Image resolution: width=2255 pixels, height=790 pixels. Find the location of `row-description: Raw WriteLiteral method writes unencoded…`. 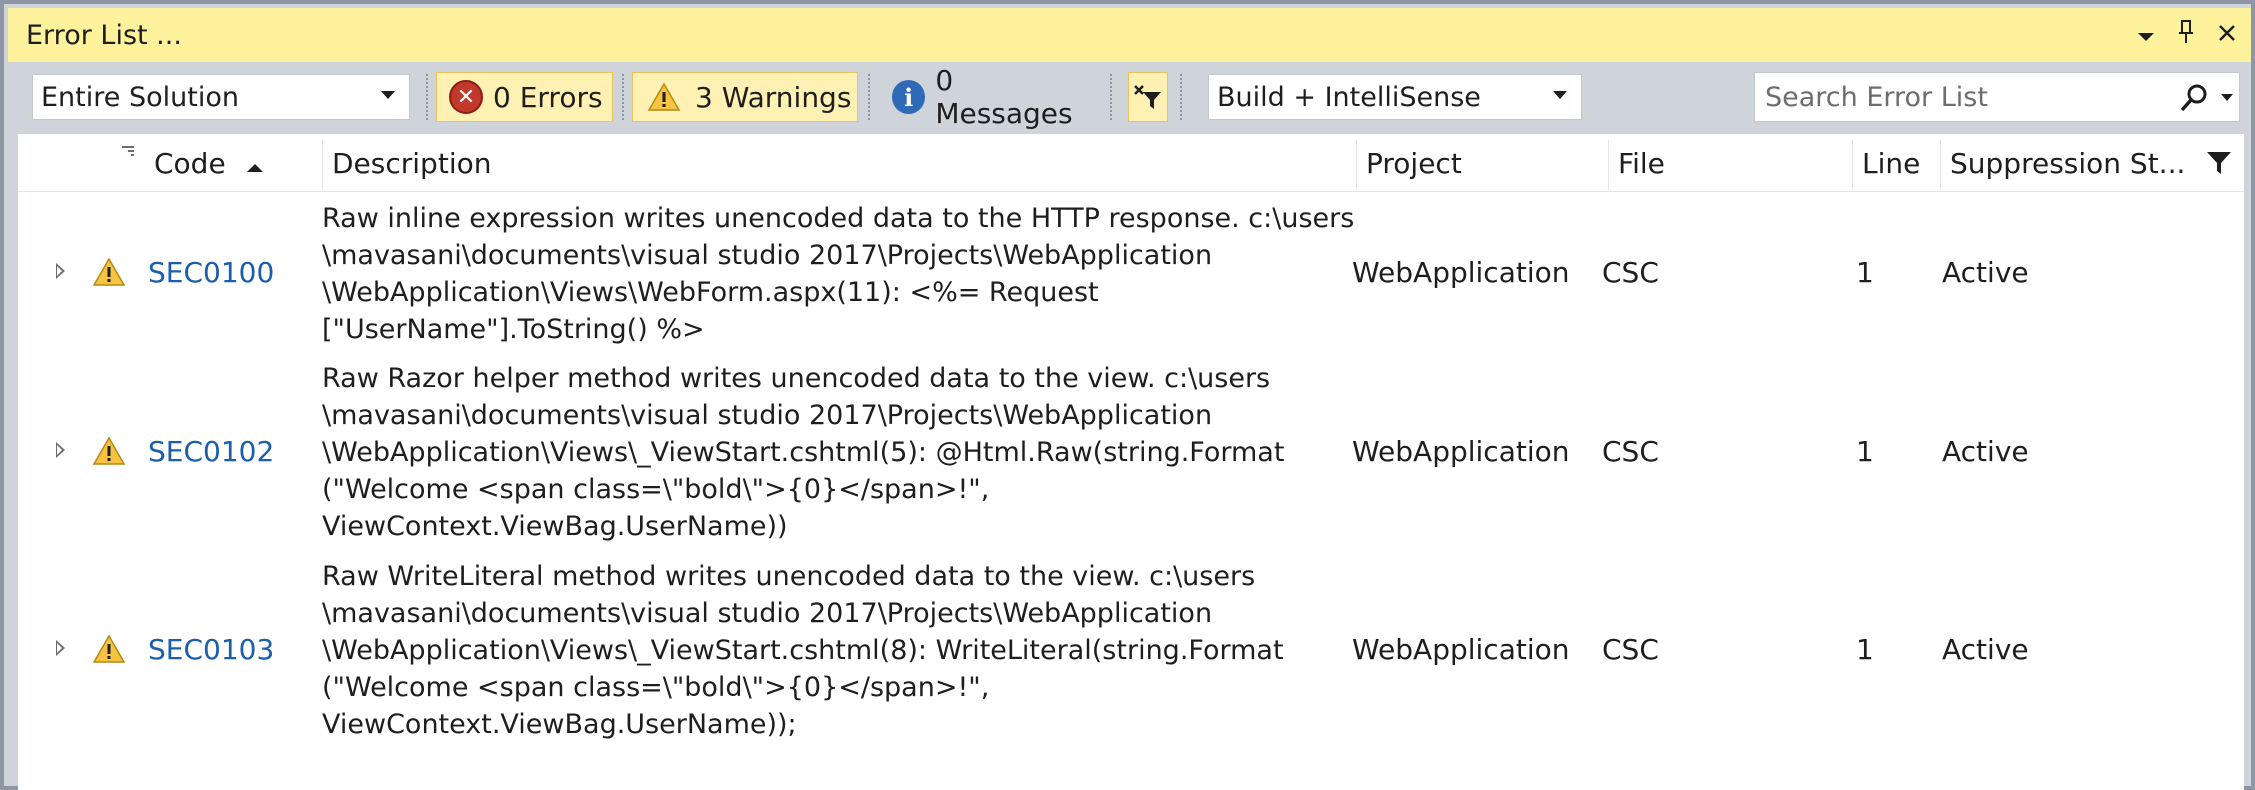

row-description: Raw WriteLiteral method writes unencoded… is located at coordinates (803, 650).